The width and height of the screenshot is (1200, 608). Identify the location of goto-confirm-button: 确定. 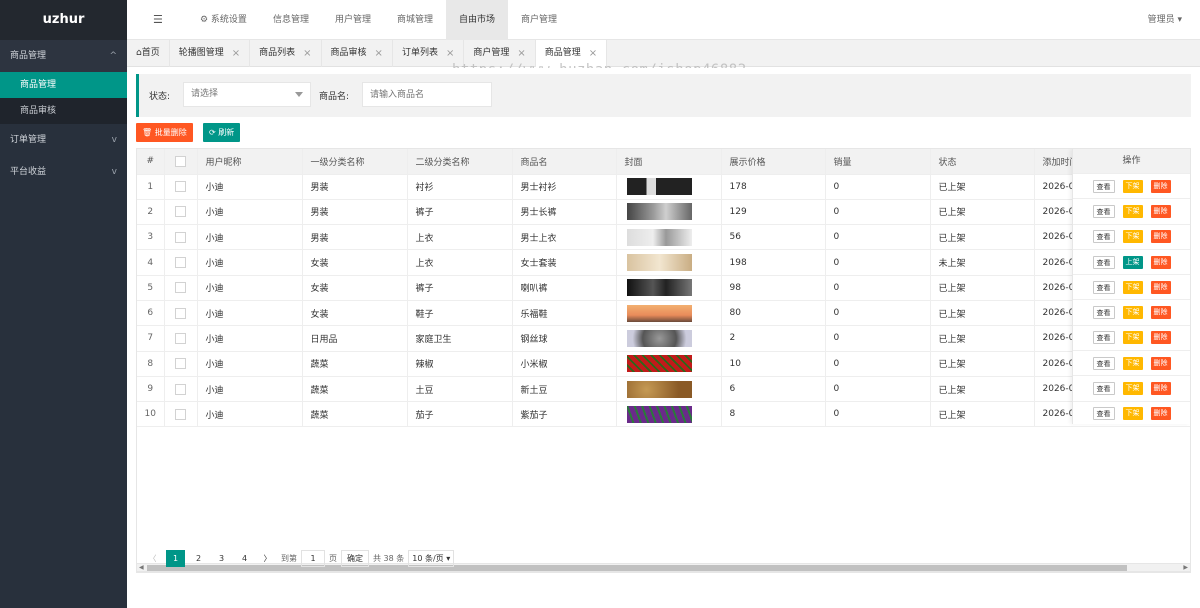
(355, 558).